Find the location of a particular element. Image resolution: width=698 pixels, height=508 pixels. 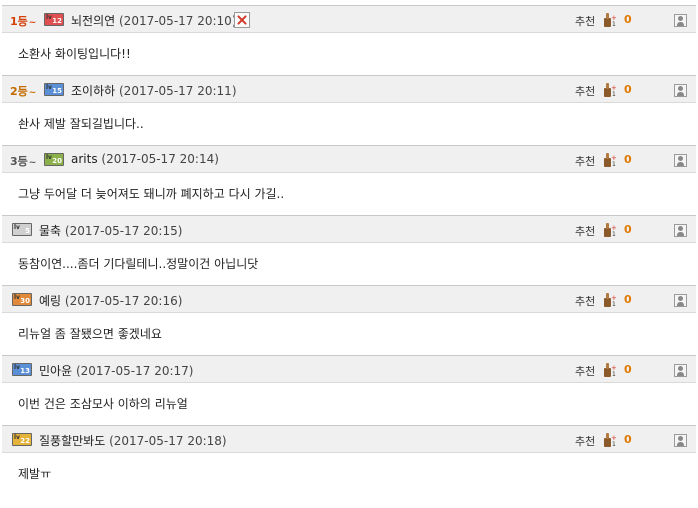

comment-text: 리뉴얼 좀 잘됐으면 좋겠네요 is located at coordinates (90, 334).